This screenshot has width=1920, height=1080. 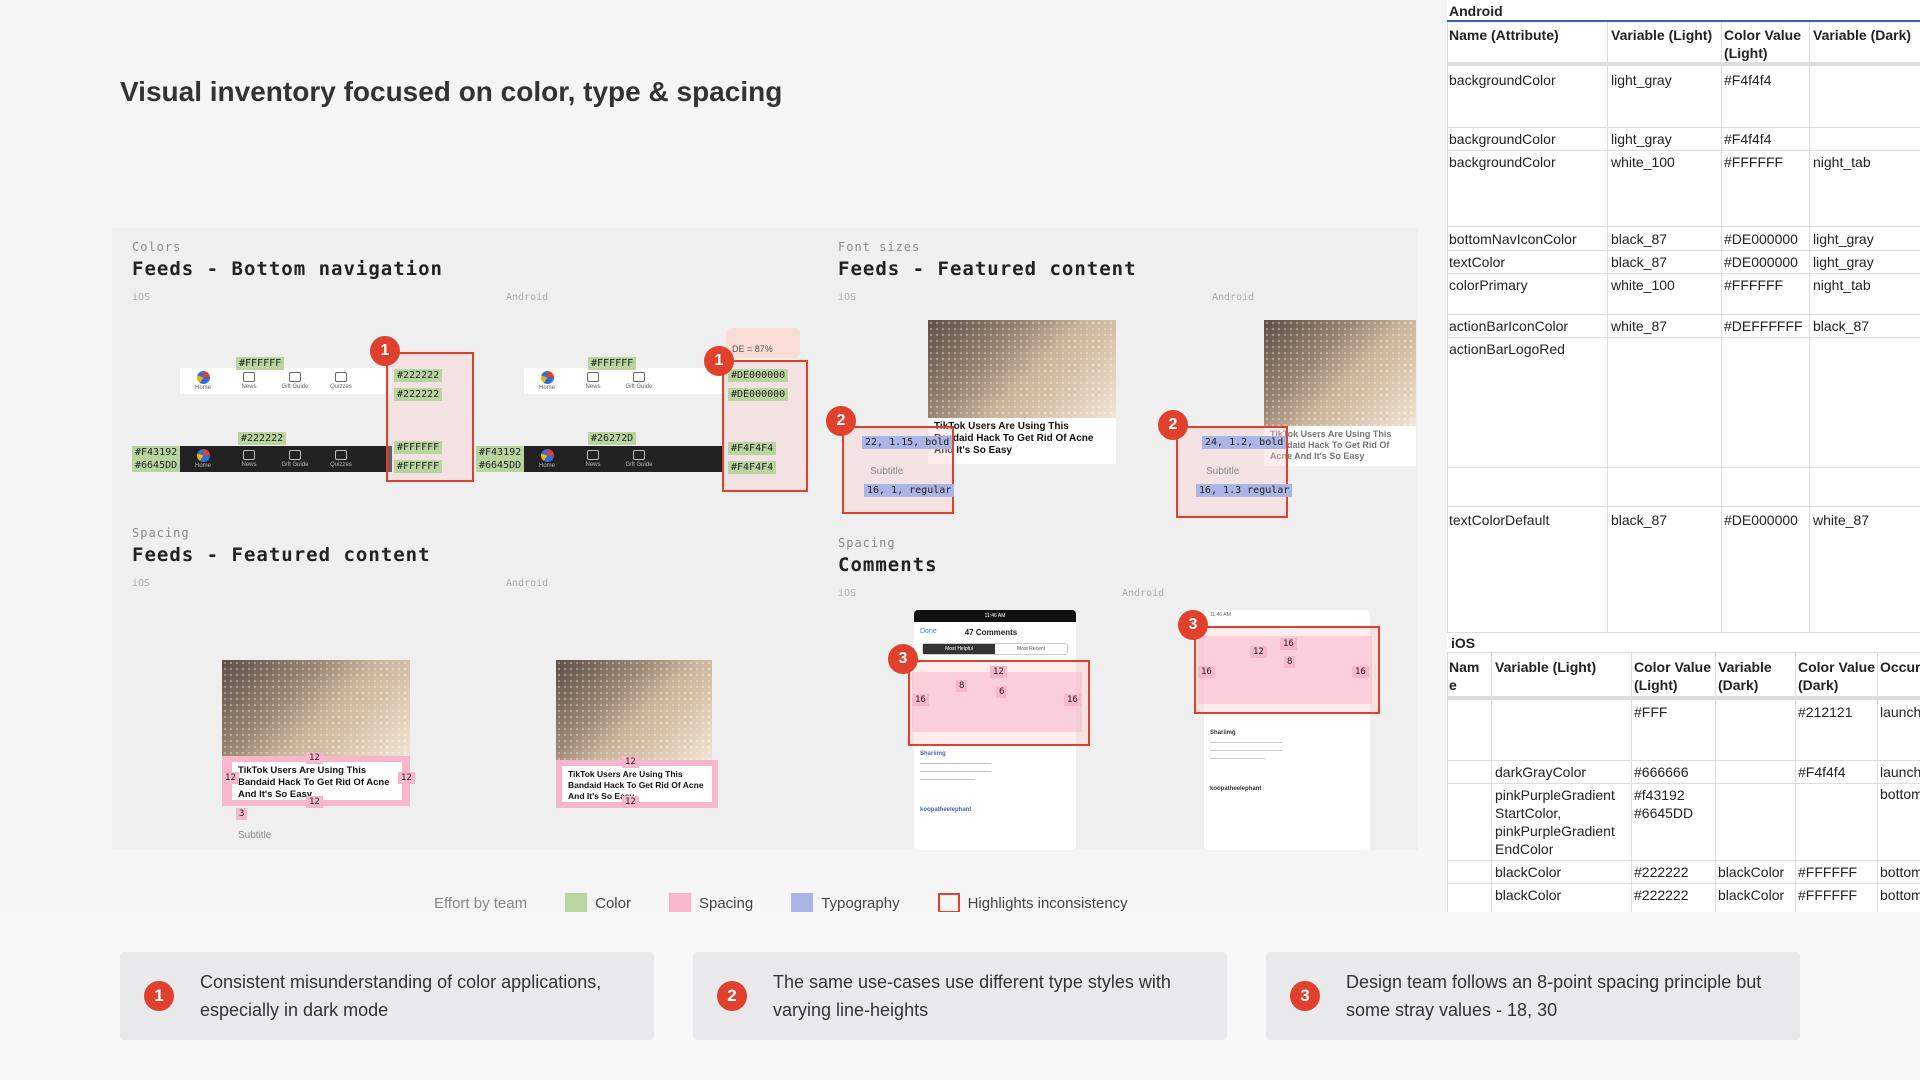 What do you see at coordinates (1047, 903) in the screenshot?
I see `legend-item: Highlights inconsistency` at bounding box center [1047, 903].